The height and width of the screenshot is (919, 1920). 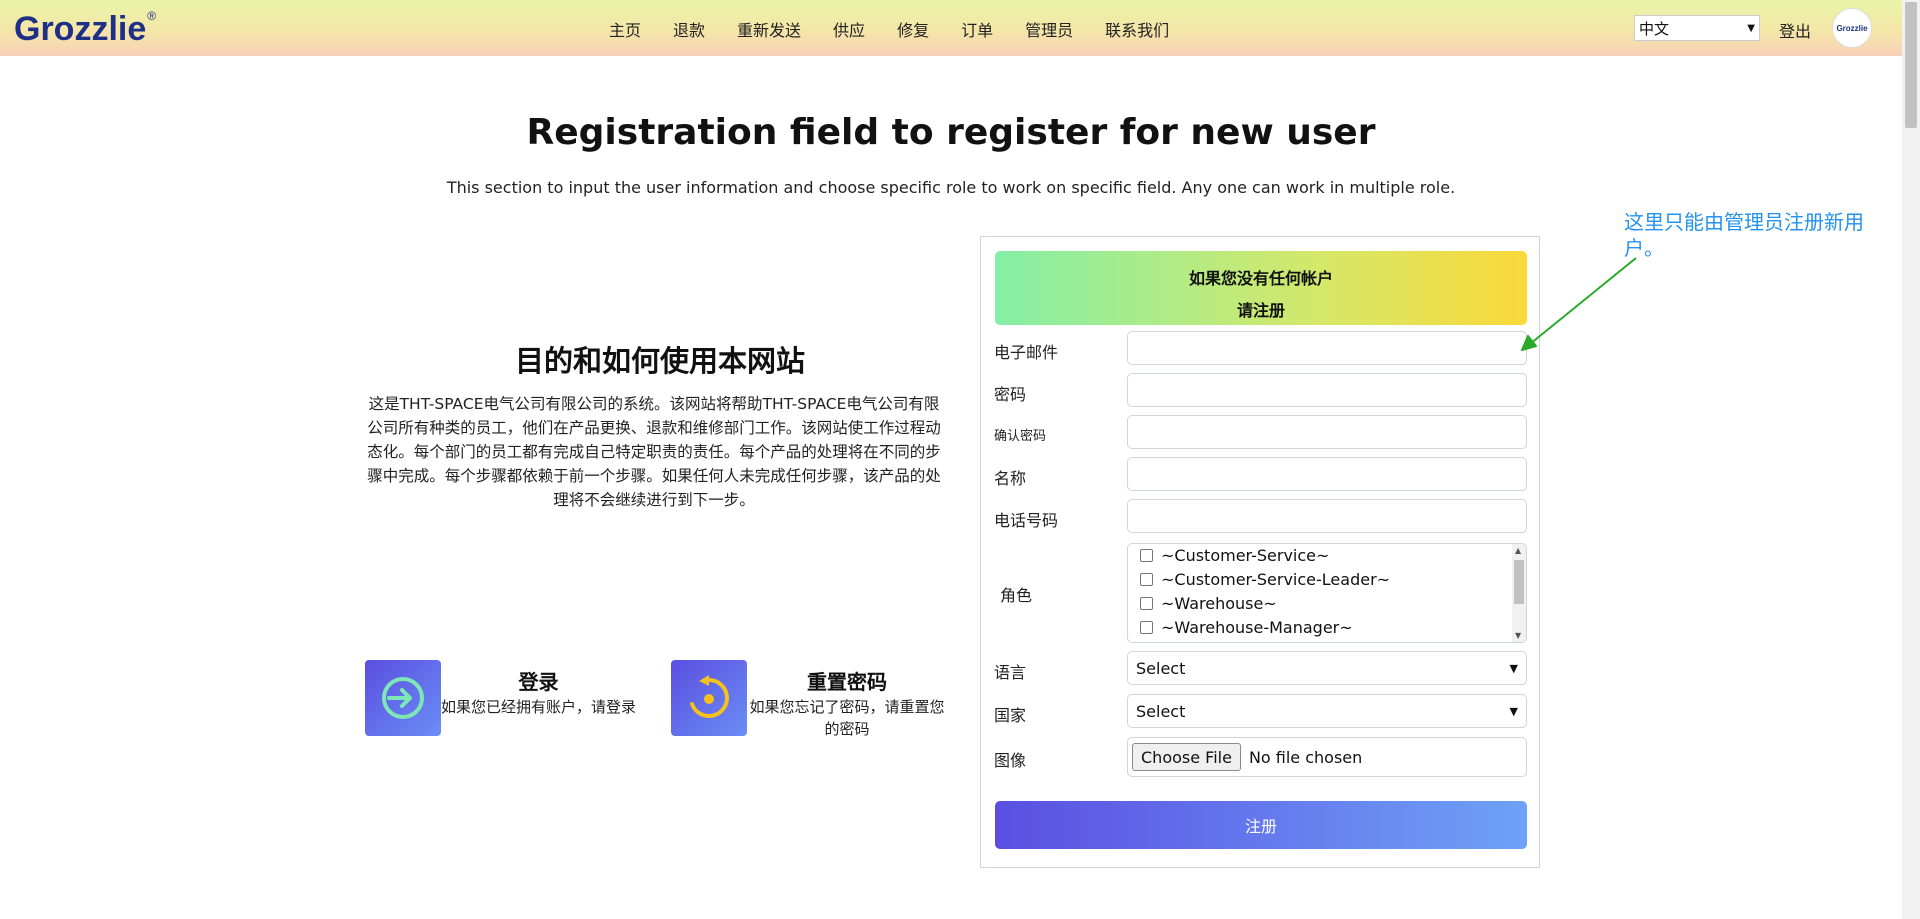 I want to click on phone-label: 电话号码, so click(x=1026, y=520).